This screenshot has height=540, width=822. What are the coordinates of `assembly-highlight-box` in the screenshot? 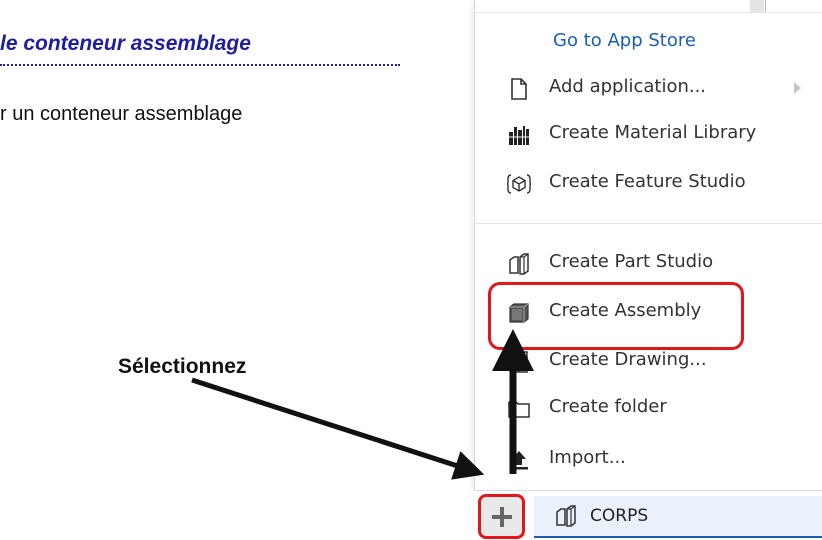 It's located at (616, 316).